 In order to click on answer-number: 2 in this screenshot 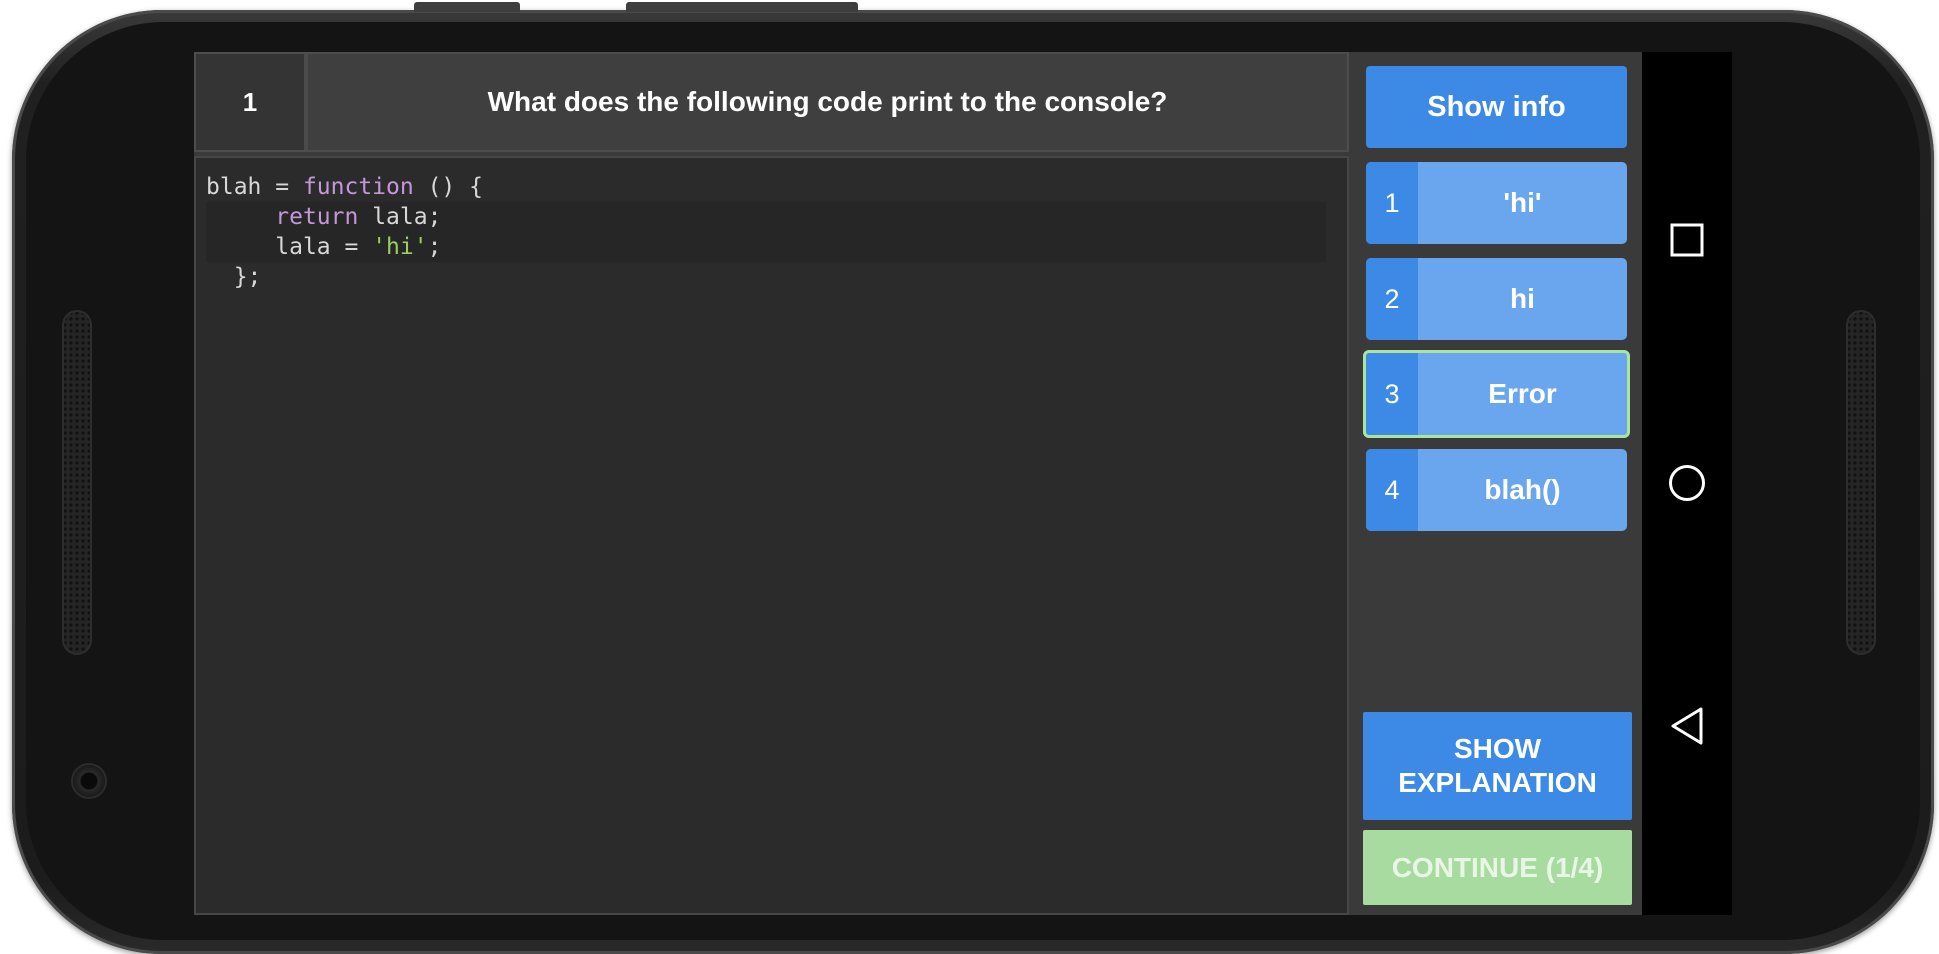, I will do `click(1392, 299)`.